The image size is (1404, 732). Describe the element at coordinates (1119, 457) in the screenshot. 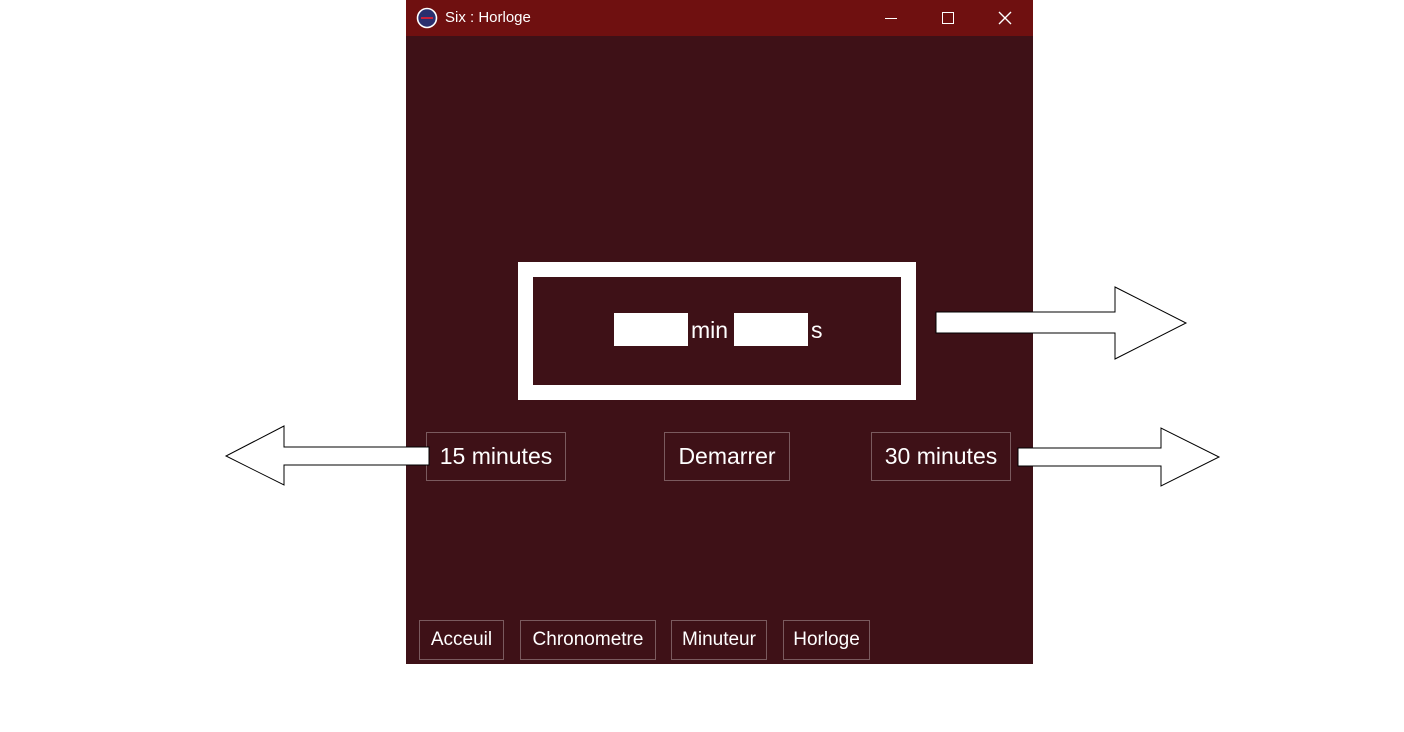

I see `arrow-icon-30-right` at that location.